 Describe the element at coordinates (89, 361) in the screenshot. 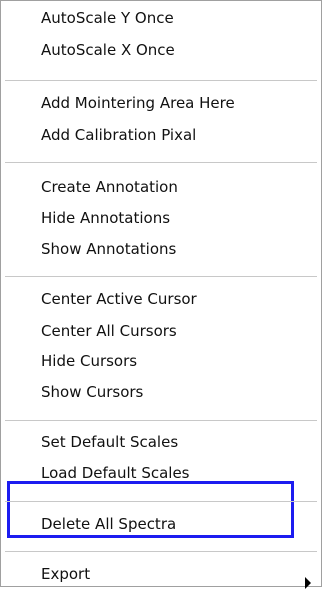

I see `menu-item-hide-cursors: Hide Cursors` at that location.